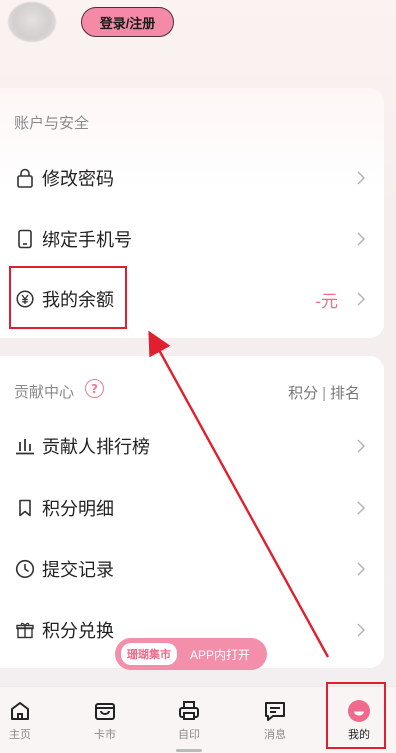 The image size is (396, 753). I want to click on points-link: 积分, so click(303, 393).